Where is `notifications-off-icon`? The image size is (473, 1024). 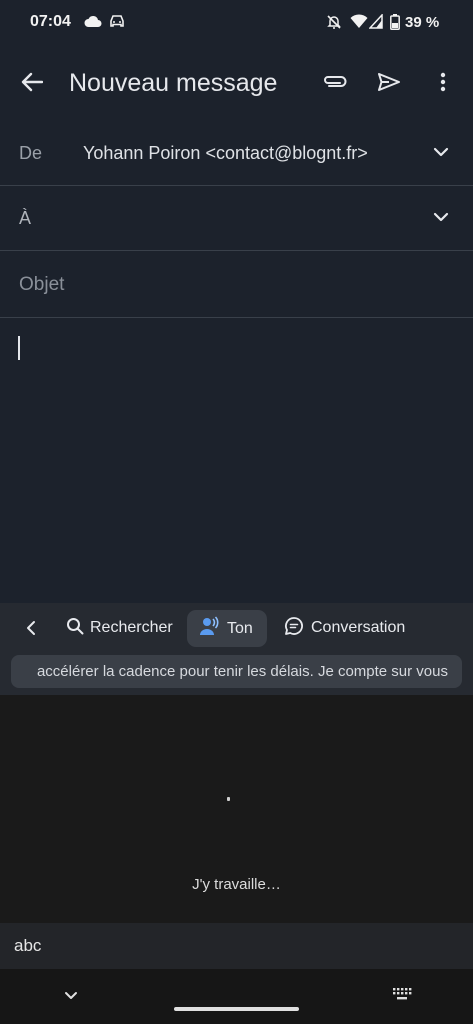 notifications-off-icon is located at coordinates (334, 24).